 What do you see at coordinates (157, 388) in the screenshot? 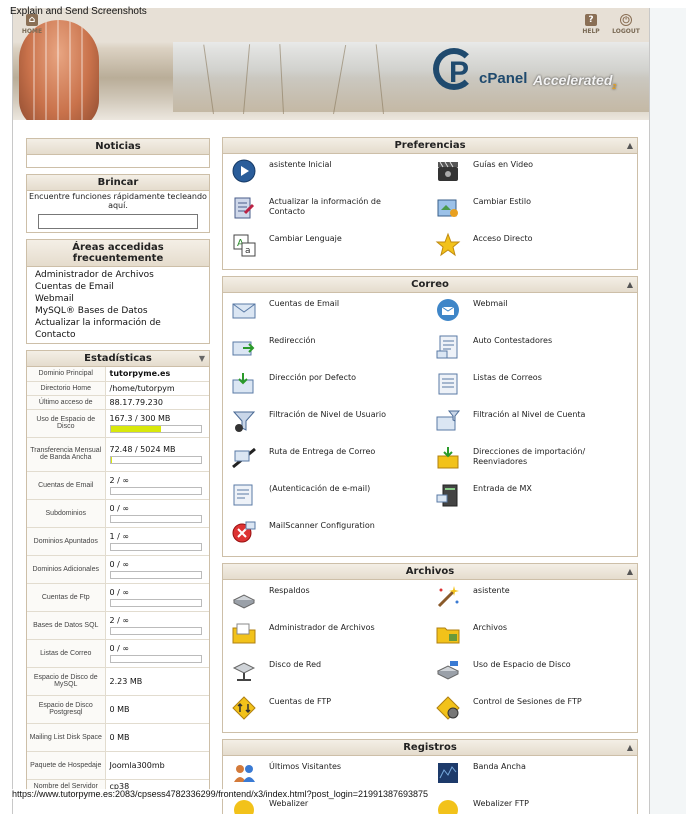
I see `stats-value: /home/tutorpym` at bounding box center [157, 388].